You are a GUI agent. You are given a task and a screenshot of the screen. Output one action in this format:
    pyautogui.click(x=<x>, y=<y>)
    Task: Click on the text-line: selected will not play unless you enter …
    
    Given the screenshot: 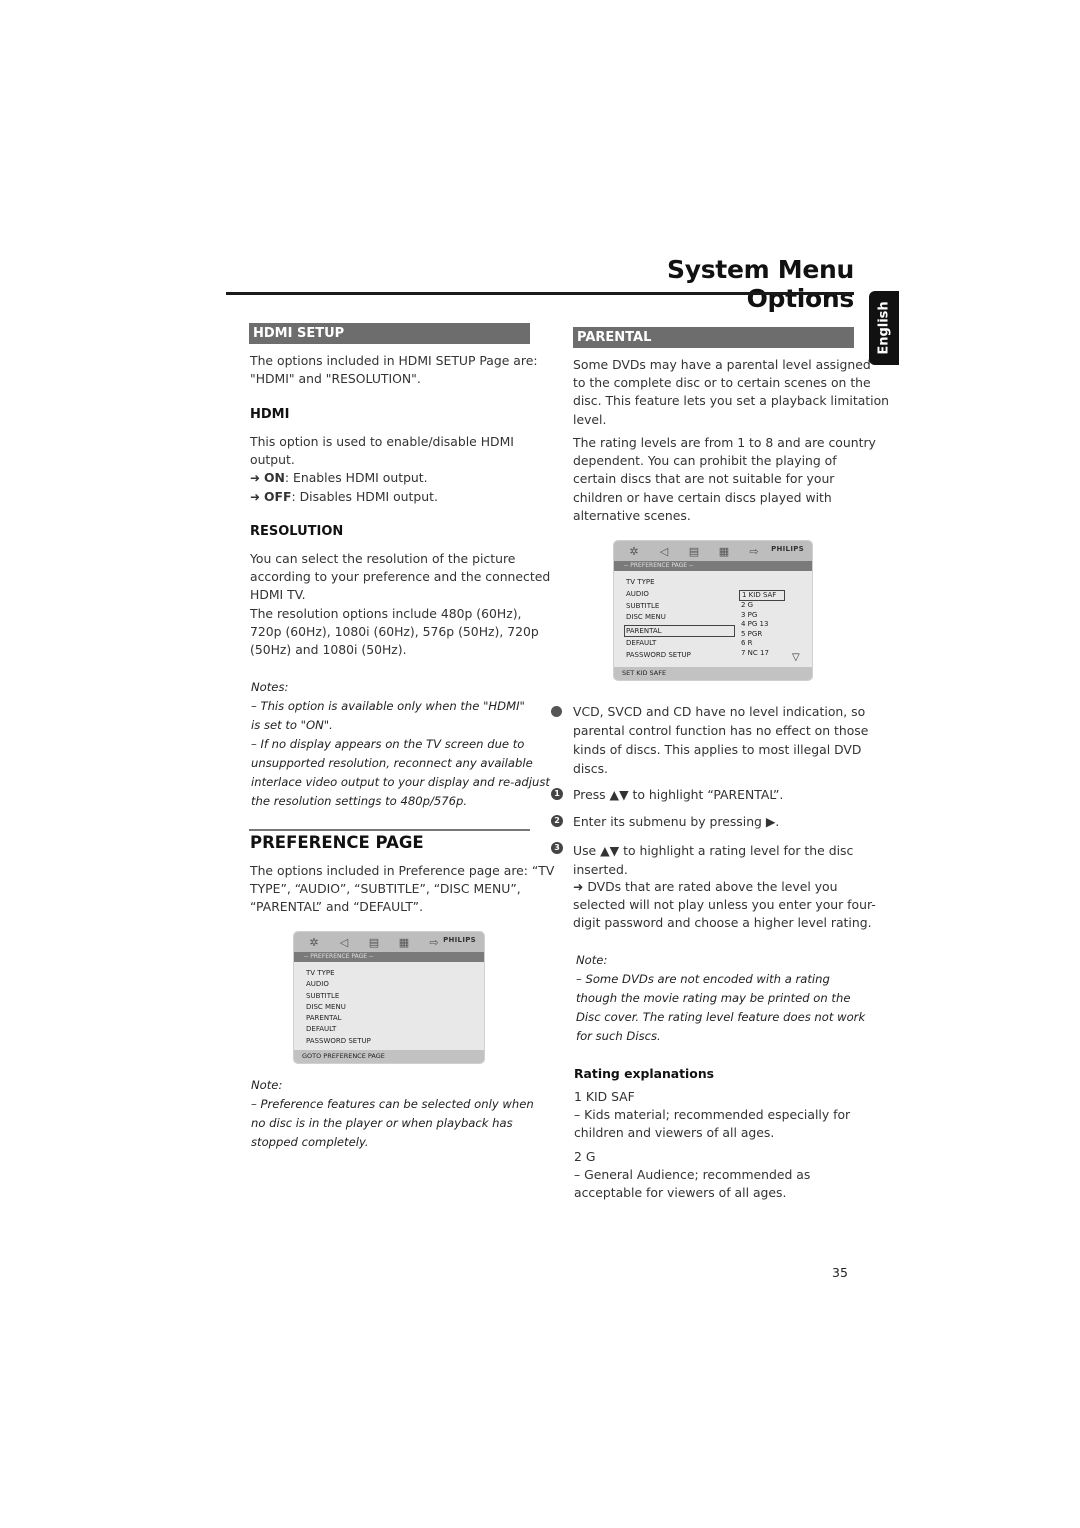 What is the action you would take?
    pyautogui.click(x=724, y=905)
    